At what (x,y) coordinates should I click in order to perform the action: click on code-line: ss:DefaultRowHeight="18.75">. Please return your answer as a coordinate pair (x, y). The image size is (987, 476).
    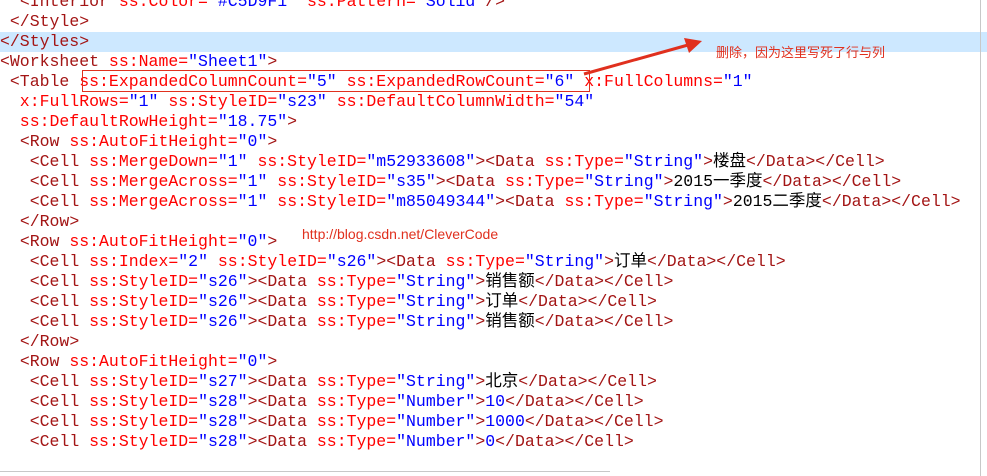
    Looking at the image, I should click on (493, 122).